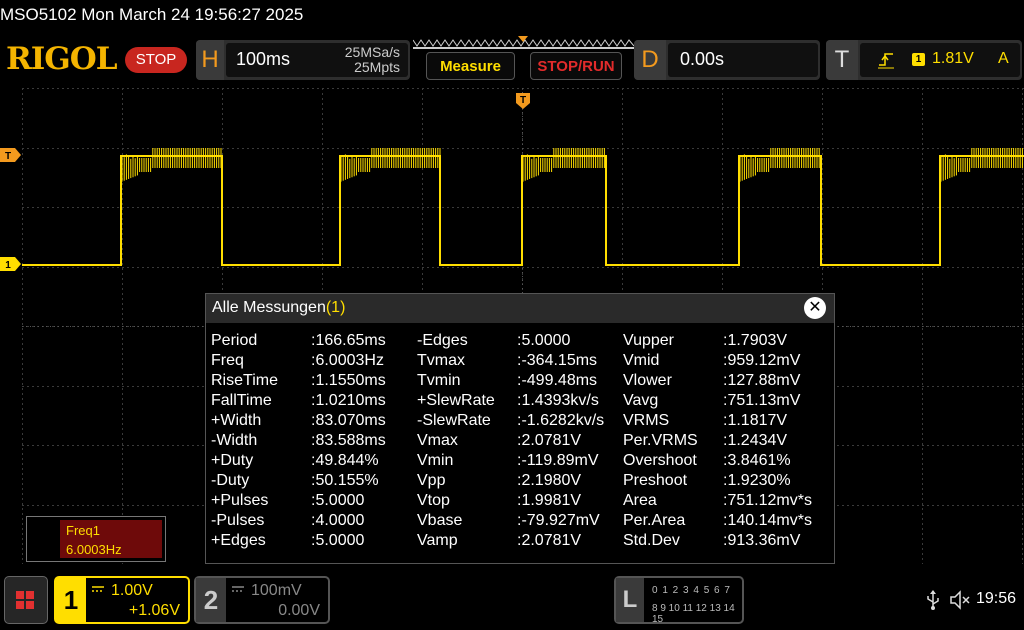 The height and width of the screenshot is (630, 1024). I want to click on clock: 19:56, so click(996, 598).